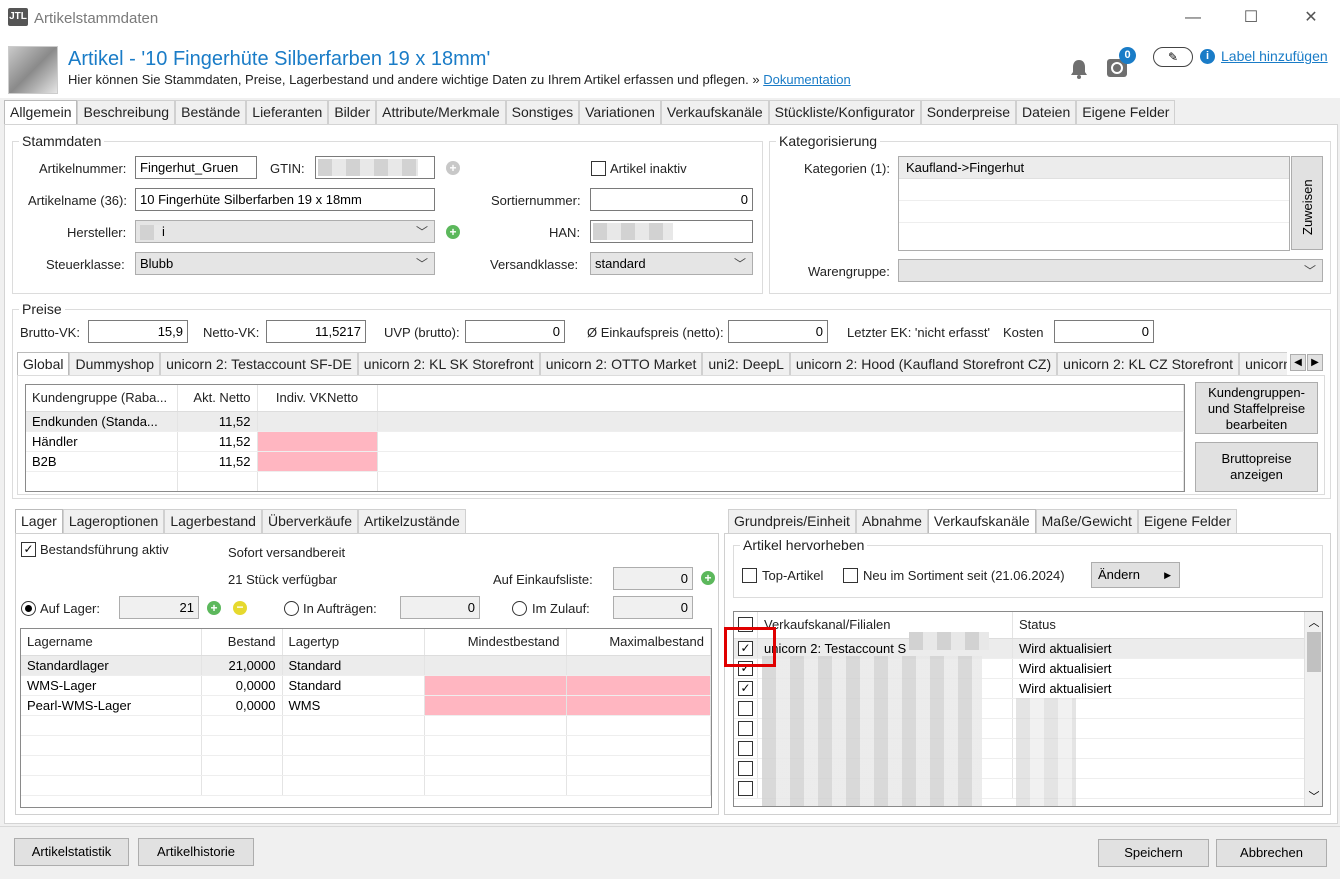 The image size is (1340, 879). What do you see at coordinates (778, 331) in the screenshot?
I see `einkaufspreis-field: 0` at bounding box center [778, 331].